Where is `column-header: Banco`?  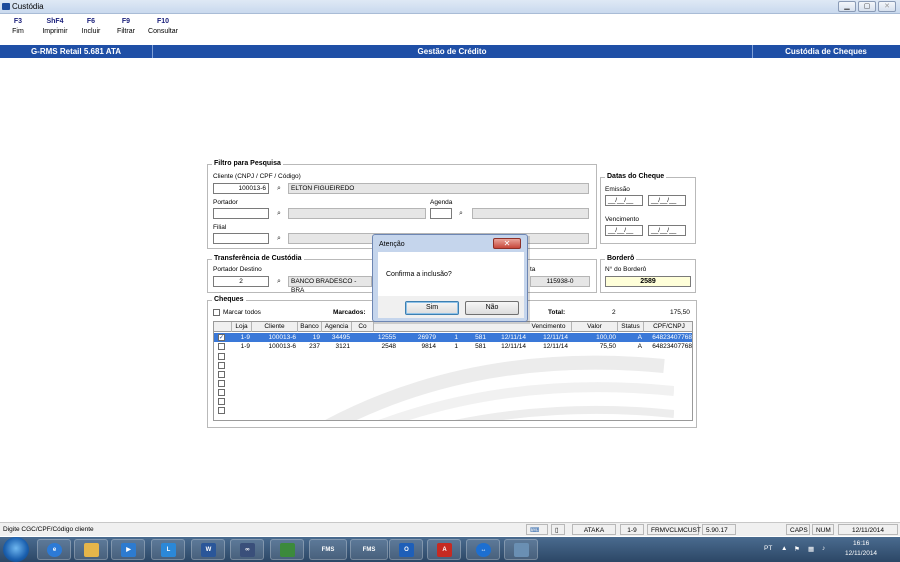 column-header: Banco is located at coordinates (310, 327).